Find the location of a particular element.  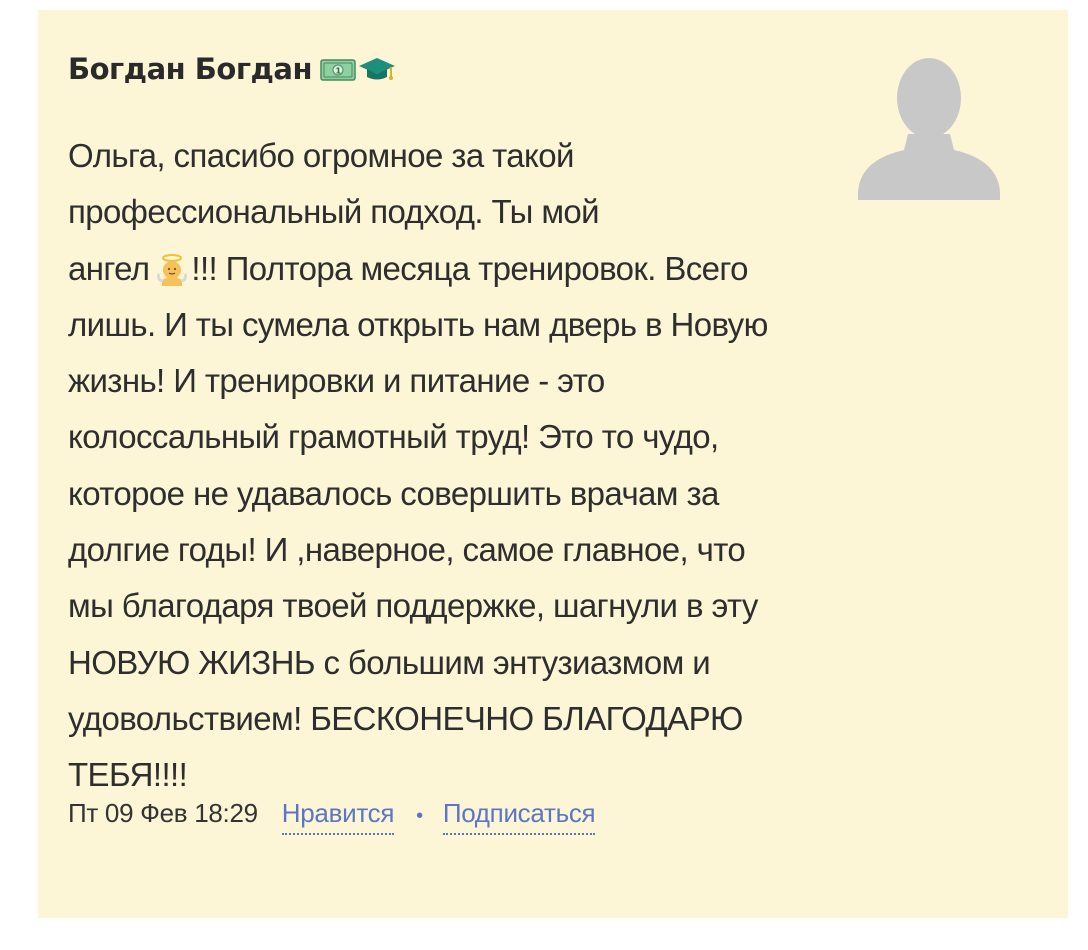

comment-date: Пт 09 Фев 18:29 is located at coordinates (163, 813).